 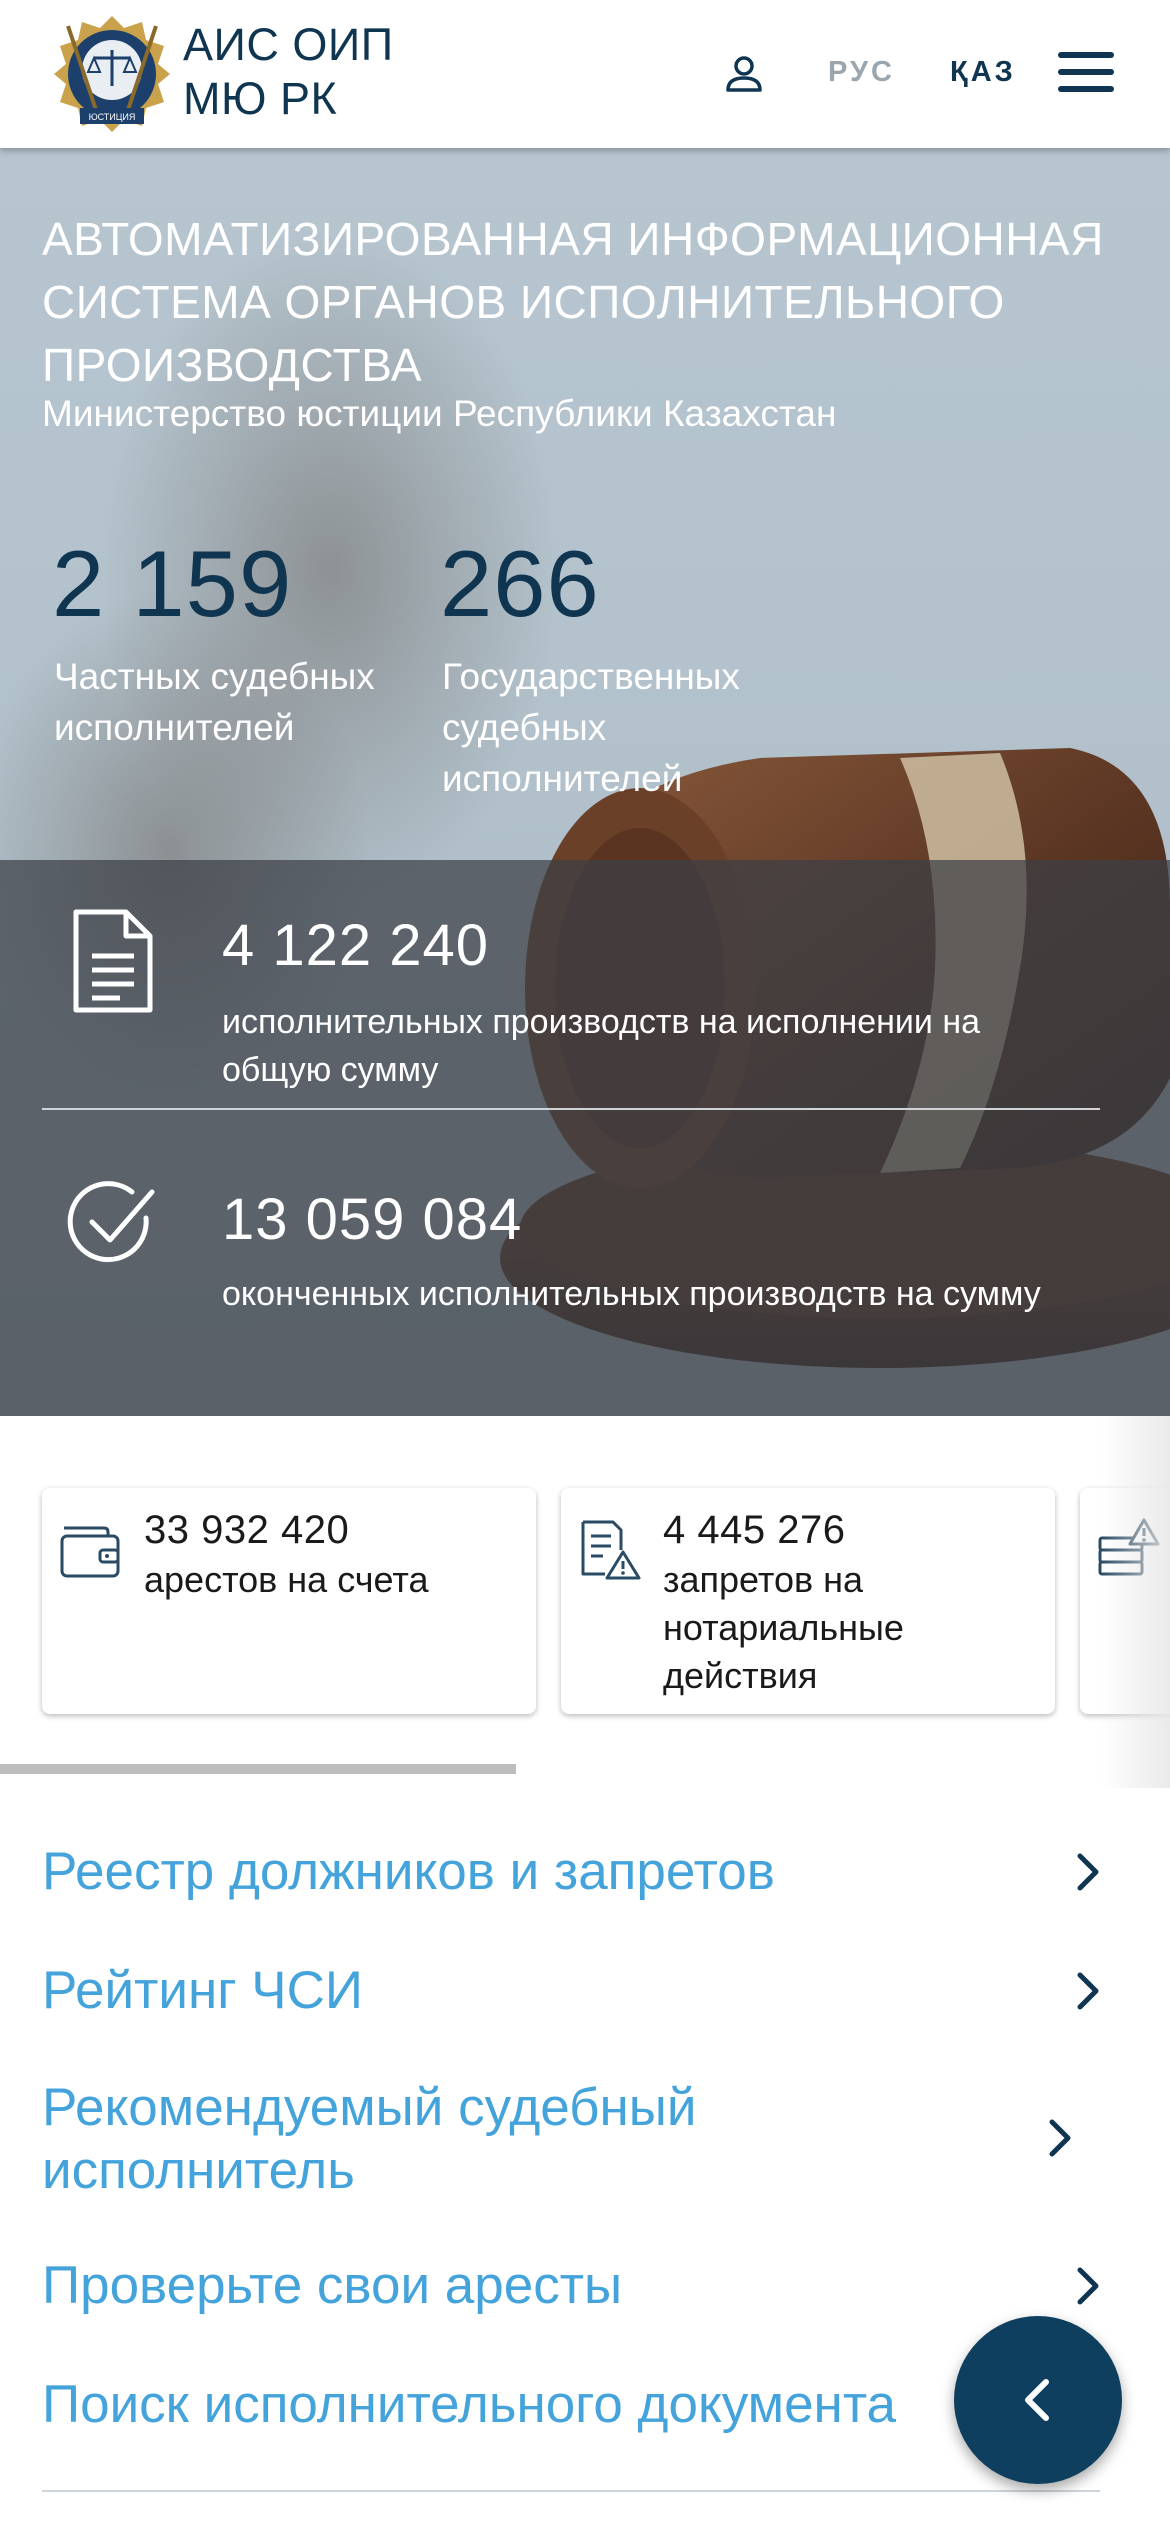 What do you see at coordinates (744, 74) in the screenshot?
I see `user-icon` at bounding box center [744, 74].